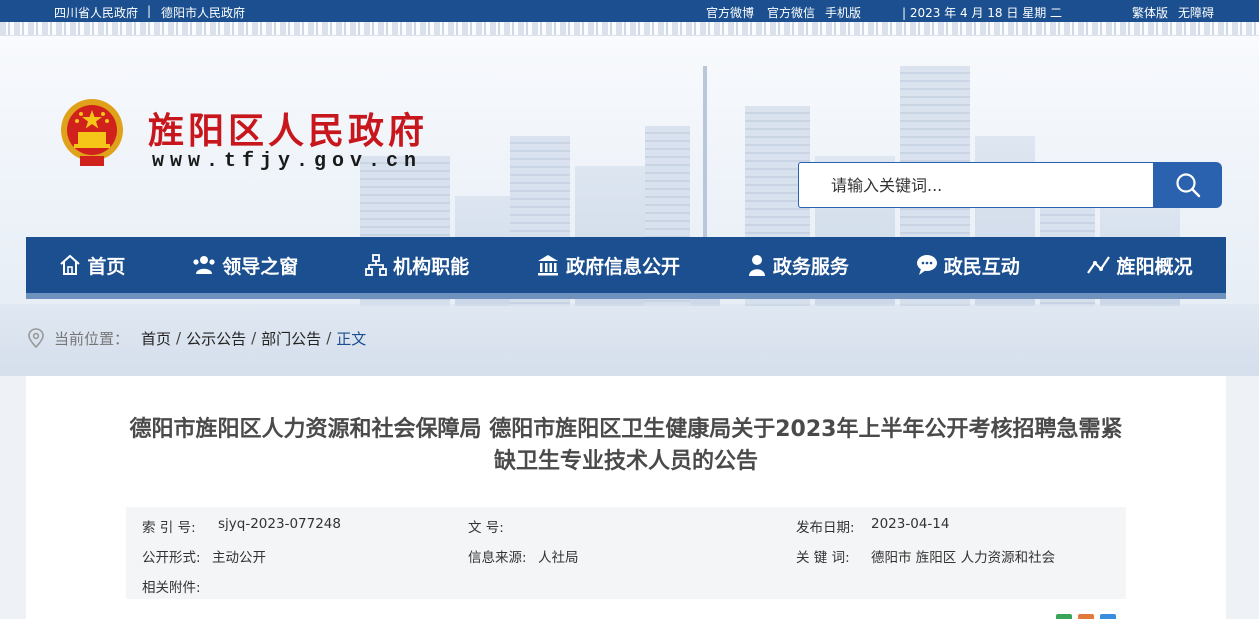 The width and height of the screenshot is (1259, 619). What do you see at coordinates (1150, 12) in the screenshot?
I see `link-traditional: 繁体版` at bounding box center [1150, 12].